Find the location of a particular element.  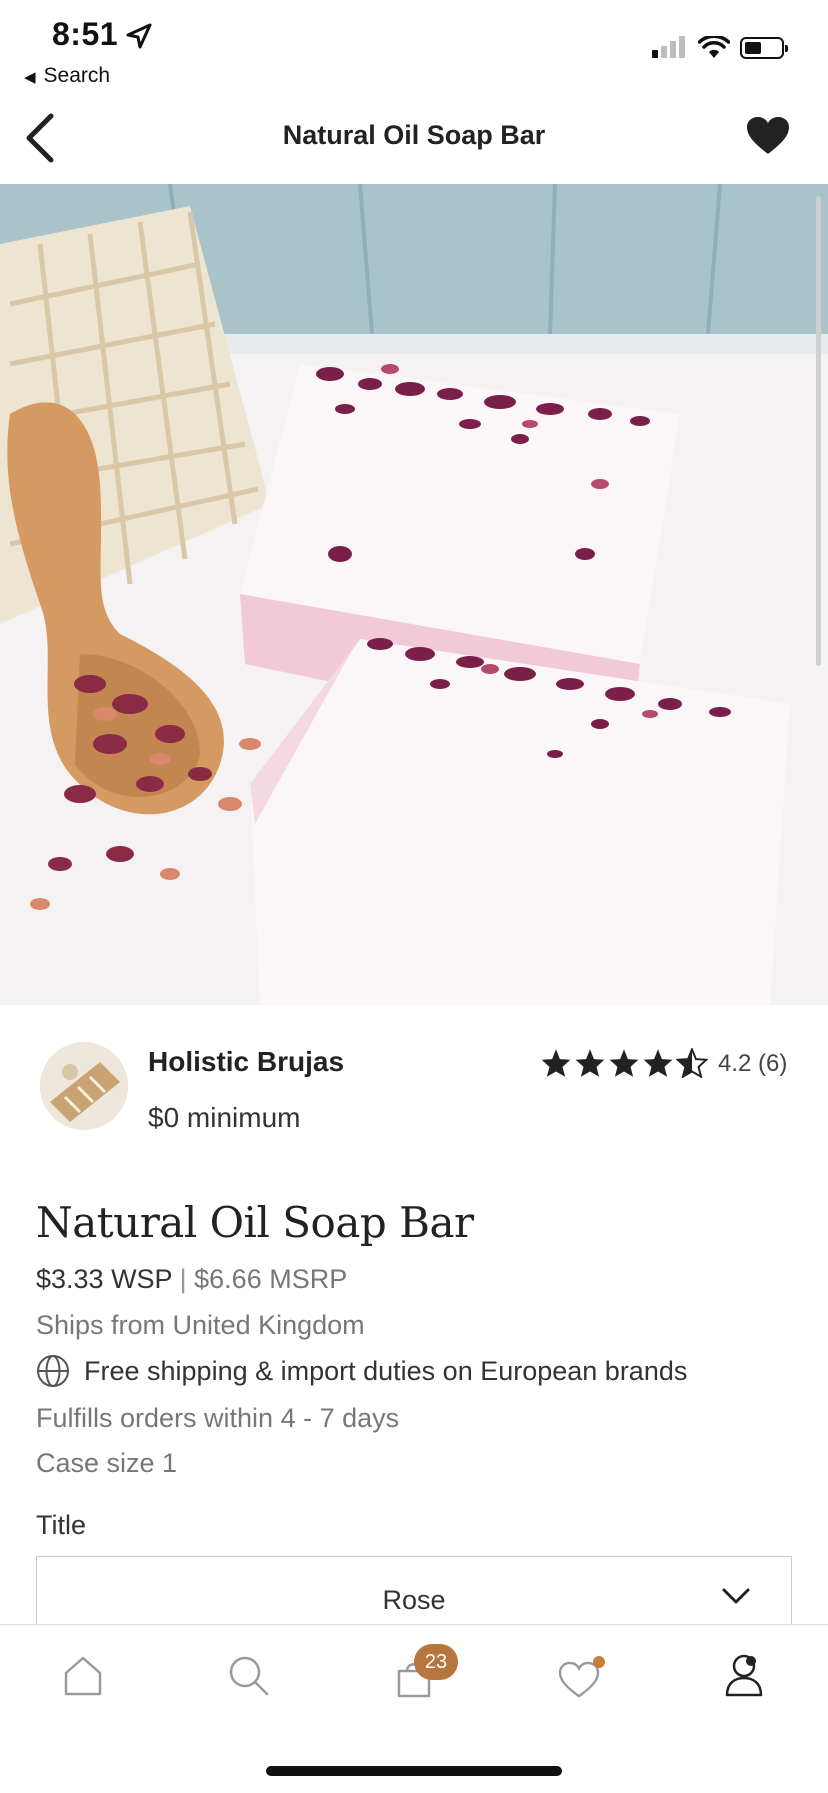

wholesale-price: $3.33 WSP is located at coordinates (104, 1279).